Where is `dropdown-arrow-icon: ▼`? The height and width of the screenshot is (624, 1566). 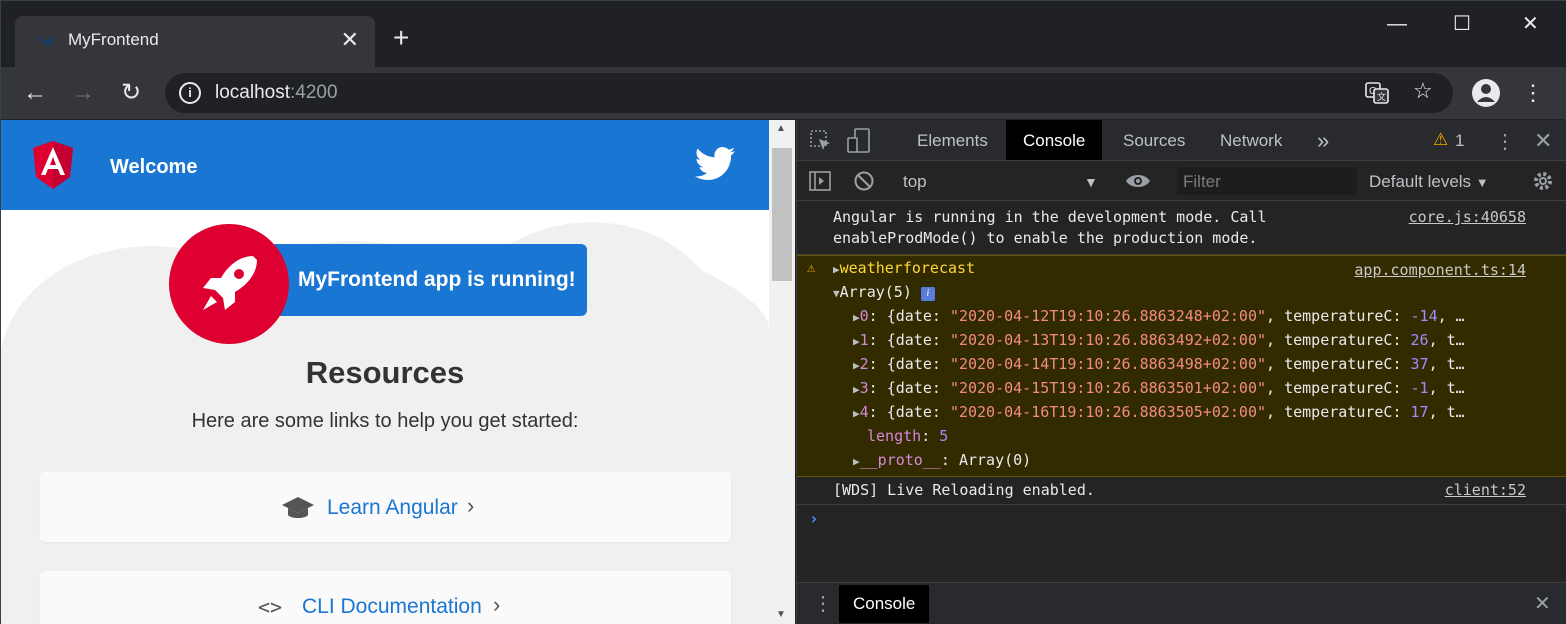 dropdown-arrow-icon: ▼ is located at coordinates (1091, 182).